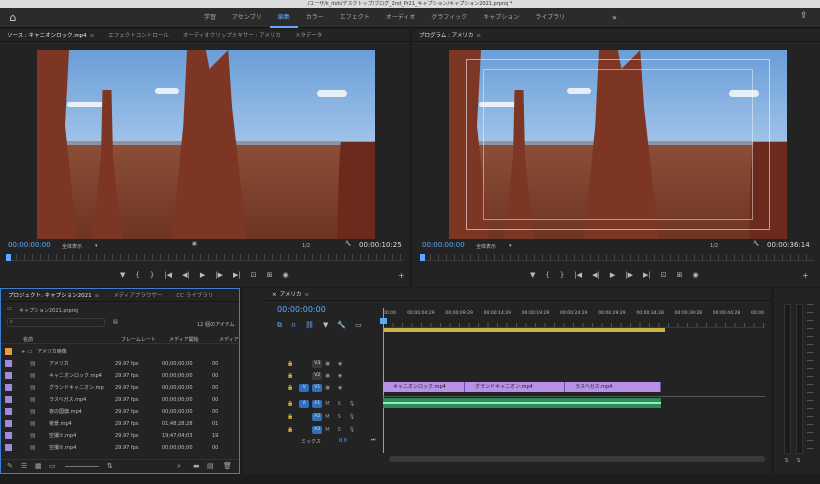 This screenshot has width=820, height=484. Describe the element at coordinates (10, 466) in the screenshot. I see `pencil-icon: ✎` at that location.